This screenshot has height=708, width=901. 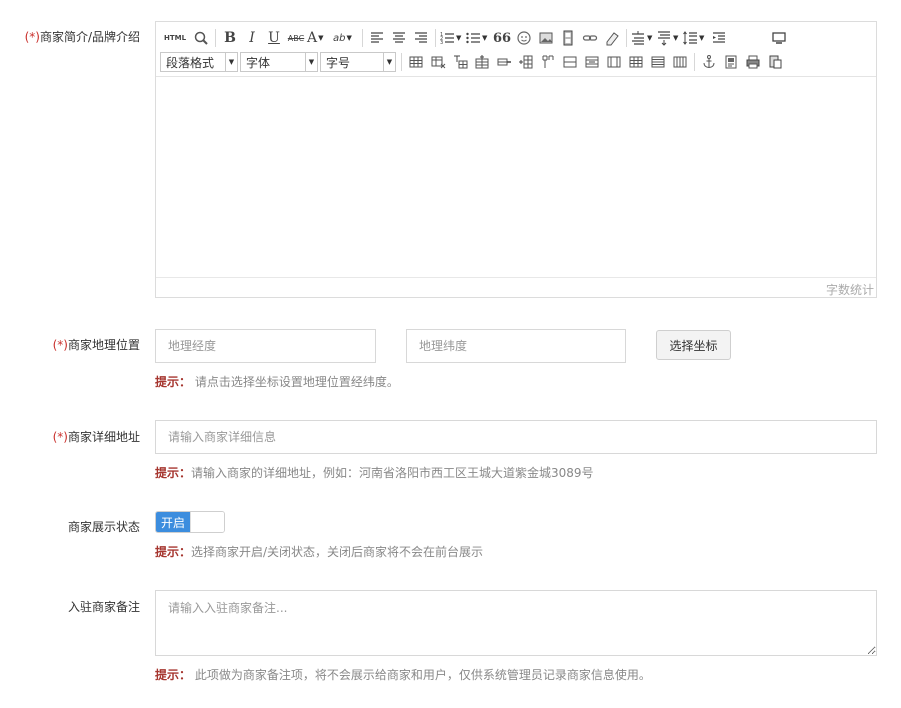 I want to click on location-label: (*)商家地理位置, so click(x=96, y=345).